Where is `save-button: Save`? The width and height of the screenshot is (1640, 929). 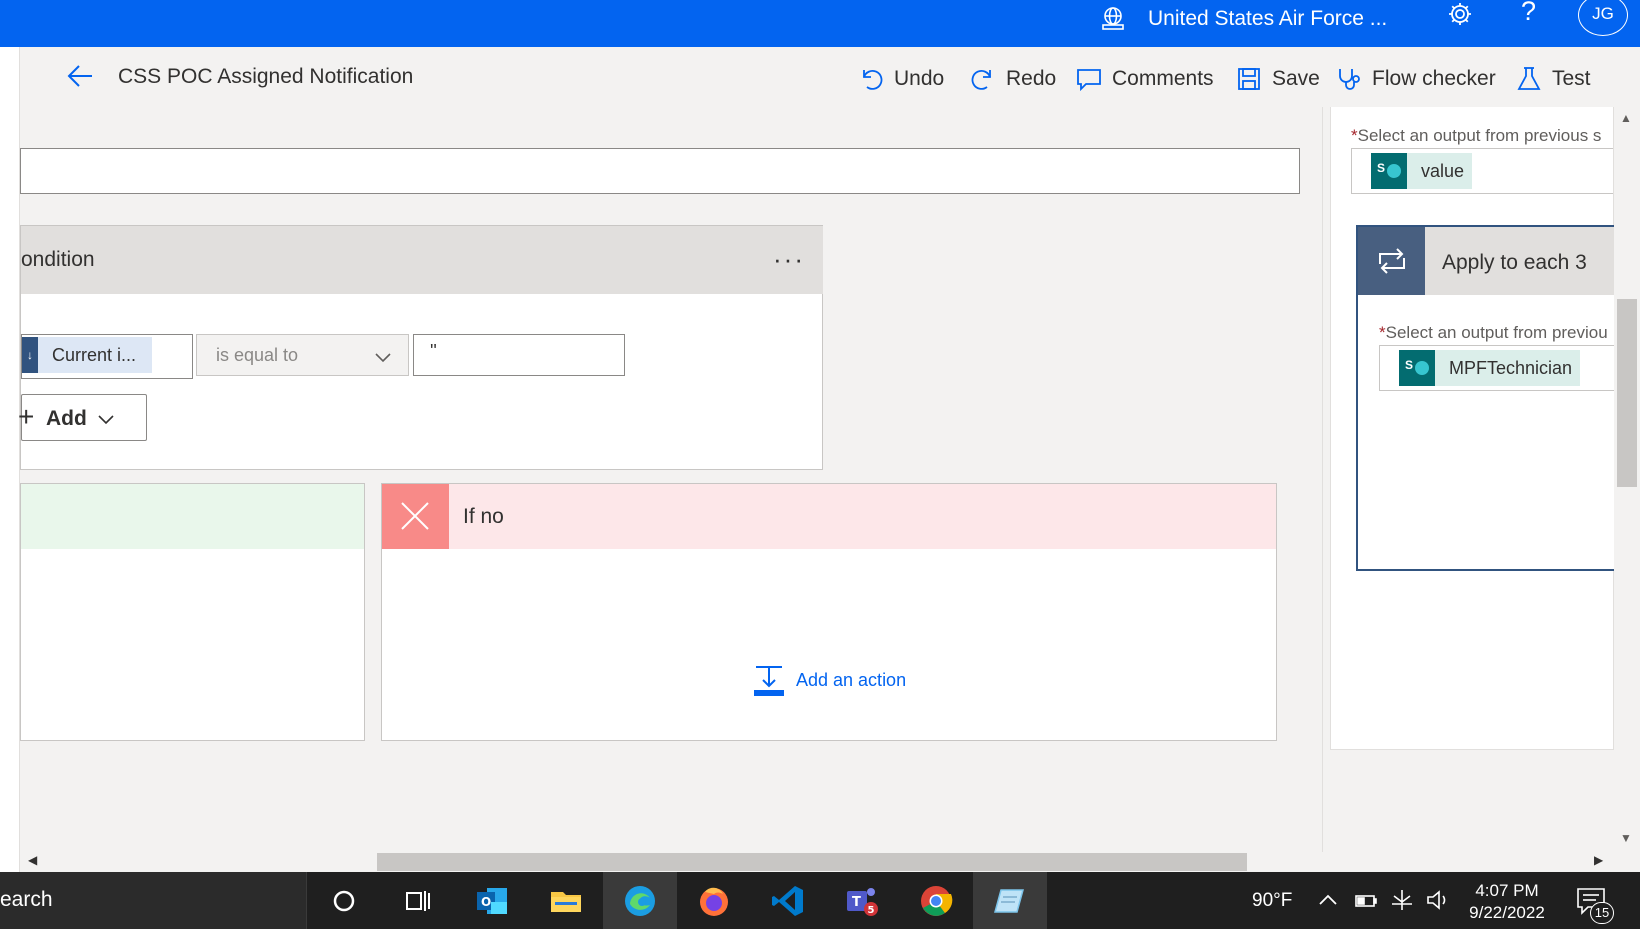 save-button: Save is located at coordinates (1278, 79).